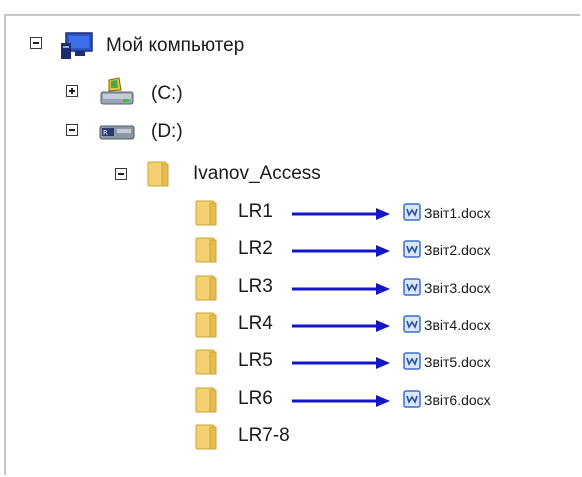  I want to click on drive-d-icon: R, so click(117, 131).